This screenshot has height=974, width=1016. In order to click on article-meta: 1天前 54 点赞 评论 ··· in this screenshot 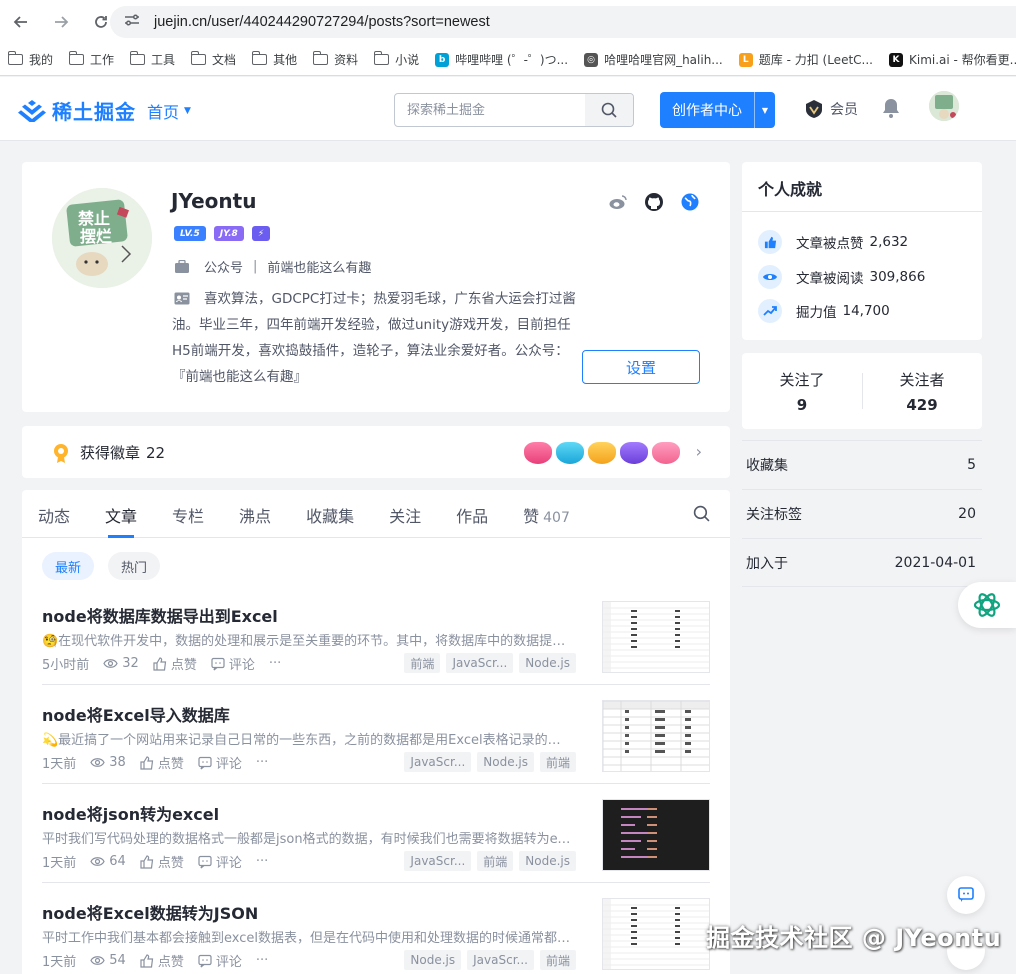, I will do `click(162, 960)`.